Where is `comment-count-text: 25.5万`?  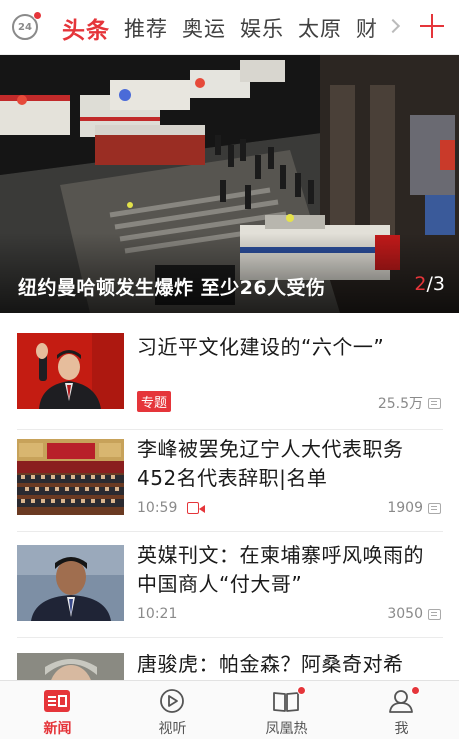 comment-count-text: 25.5万 is located at coordinates (400, 404).